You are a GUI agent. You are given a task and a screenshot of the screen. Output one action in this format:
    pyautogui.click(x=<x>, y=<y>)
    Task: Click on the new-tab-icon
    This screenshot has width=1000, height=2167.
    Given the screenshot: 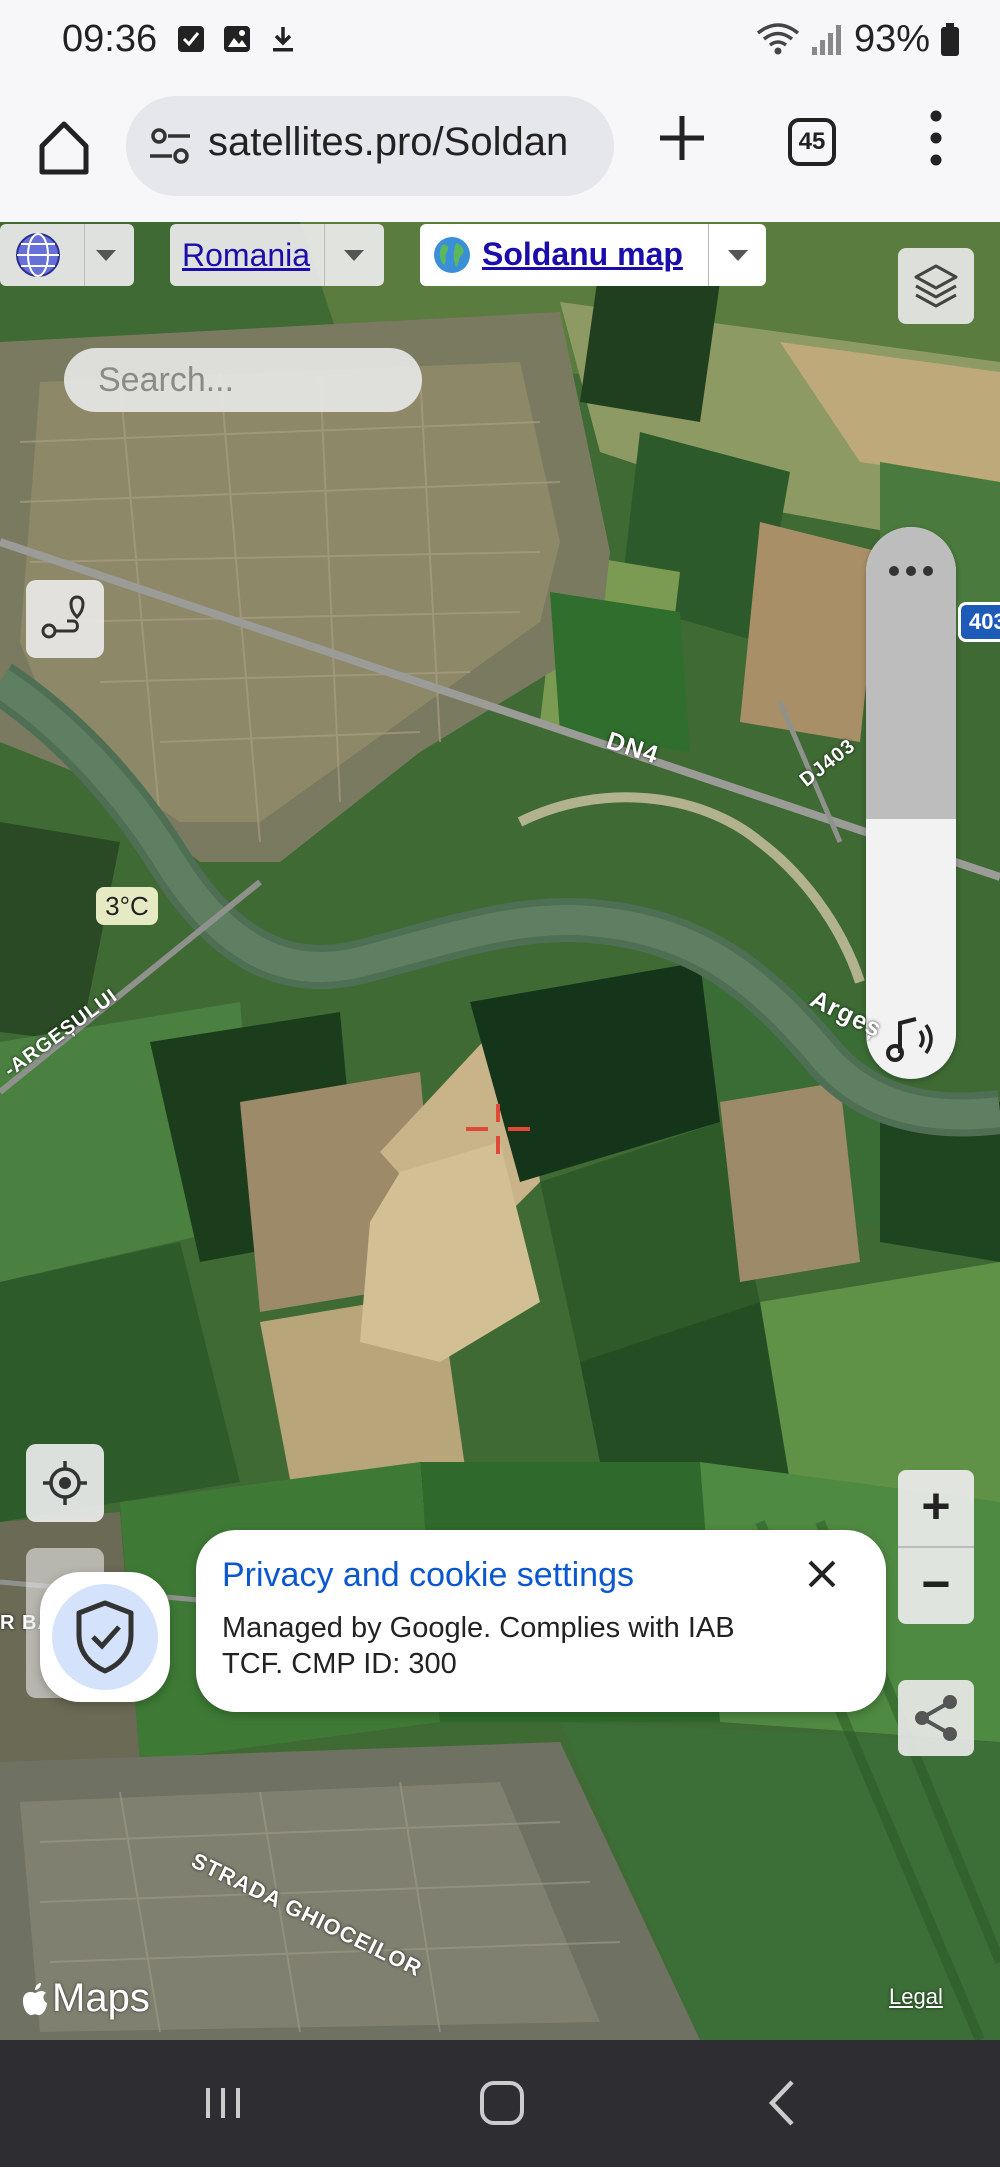 What is the action you would take?
    pyautogui.click(x=682, y=138)
    